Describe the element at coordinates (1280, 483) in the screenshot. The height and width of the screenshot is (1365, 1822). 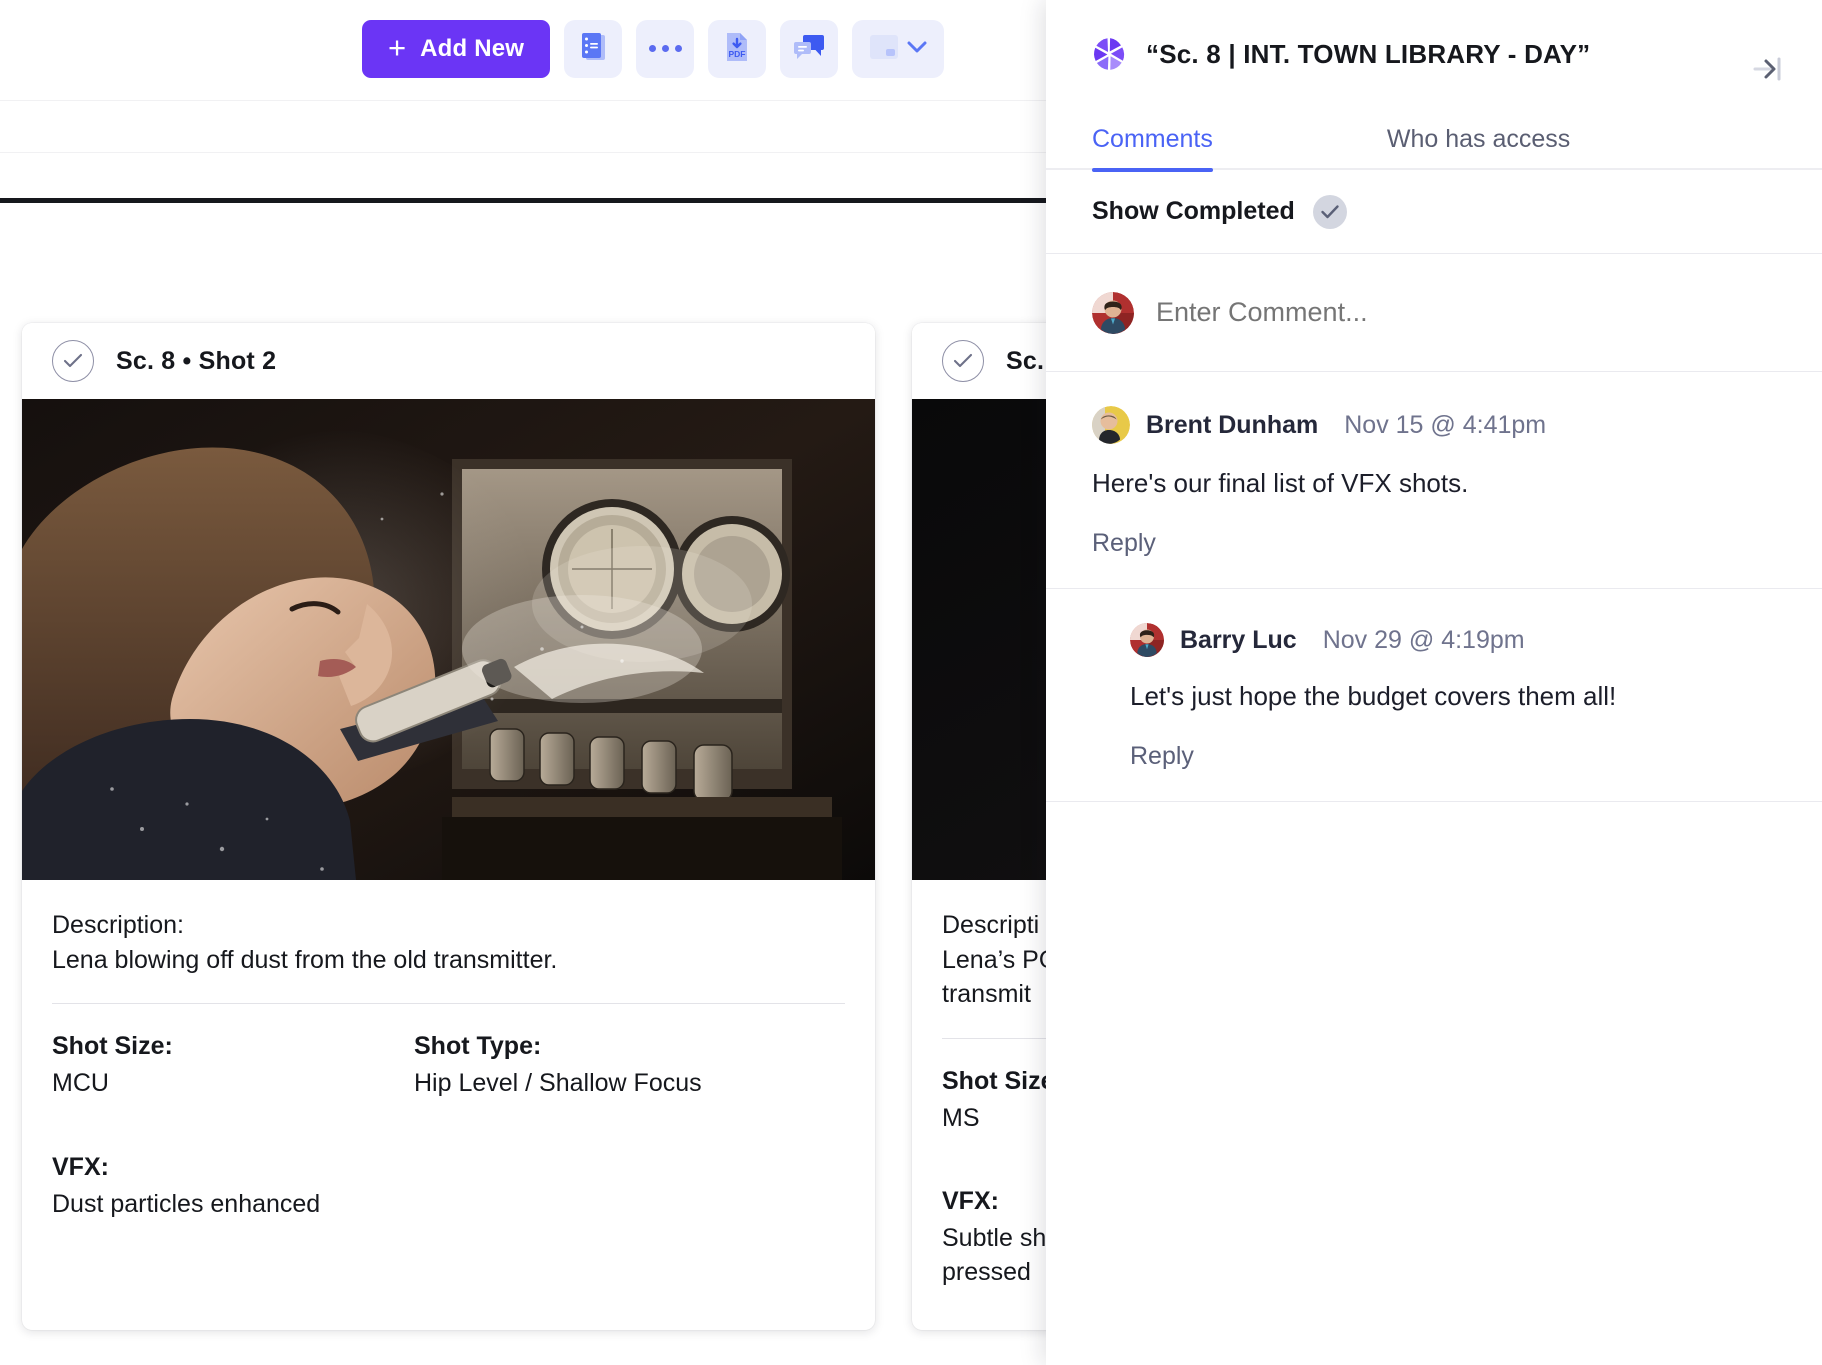
I see `comment-body: Here's our final list of VFX shots.` at that location.